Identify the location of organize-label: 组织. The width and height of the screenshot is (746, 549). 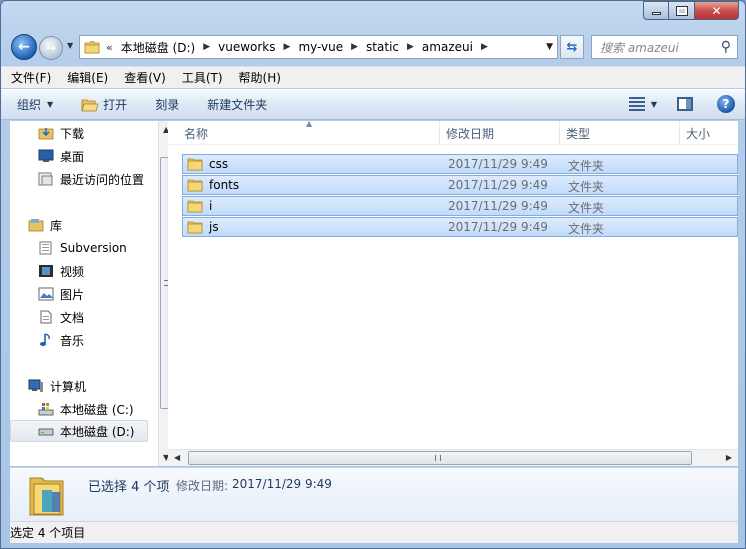
(29, 105).